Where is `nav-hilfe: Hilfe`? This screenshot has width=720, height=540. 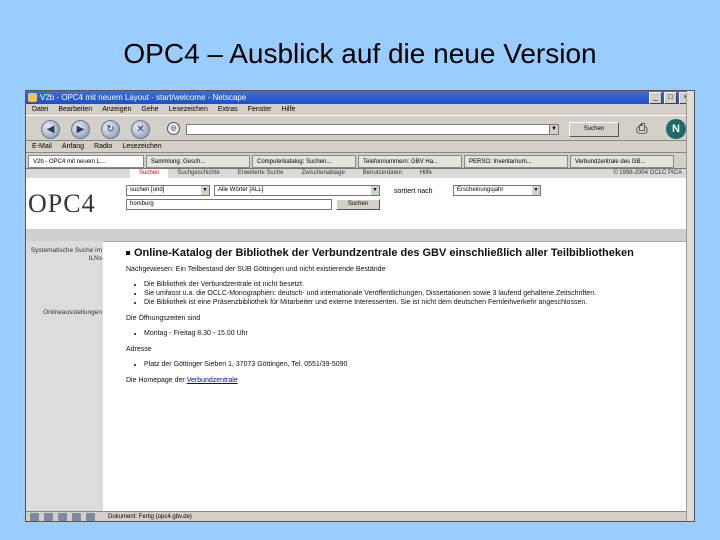 nav-hilfe: Hilfe is located at coordinates (426, 173).